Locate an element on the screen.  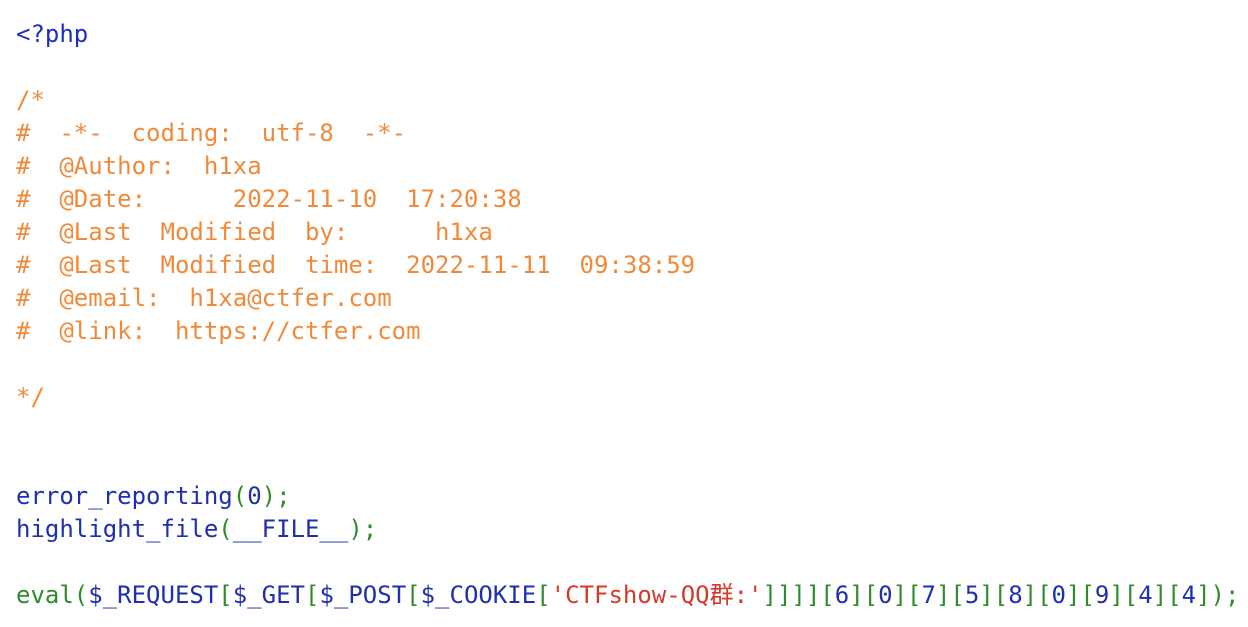
code-token-plain: highlight_file is located at coordinates (117, 529).